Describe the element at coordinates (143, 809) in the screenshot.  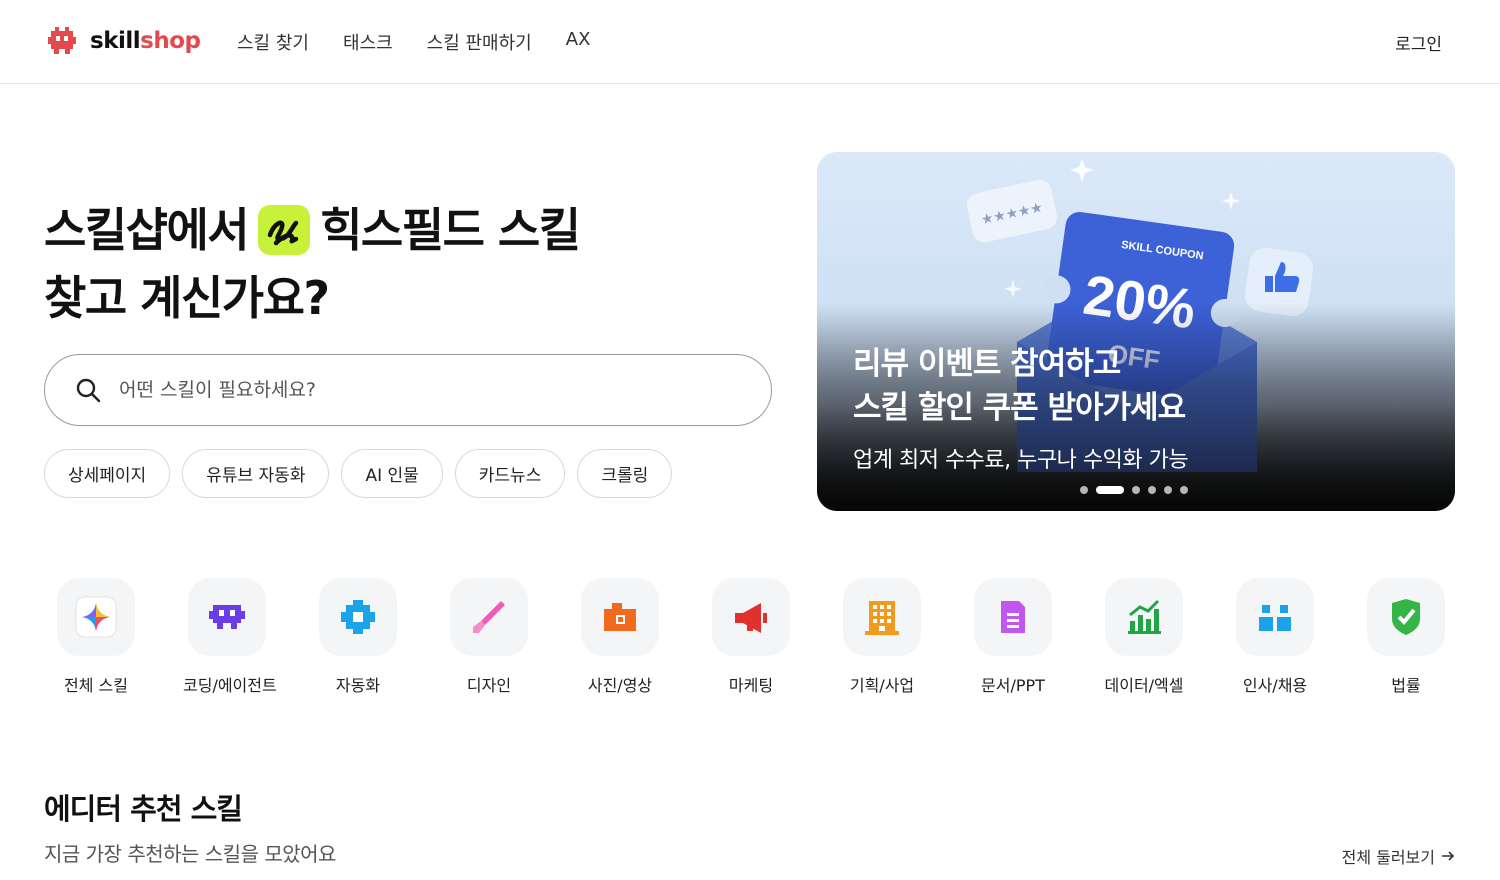
I see `section-title: 에디터 추천 스킬` at that location.